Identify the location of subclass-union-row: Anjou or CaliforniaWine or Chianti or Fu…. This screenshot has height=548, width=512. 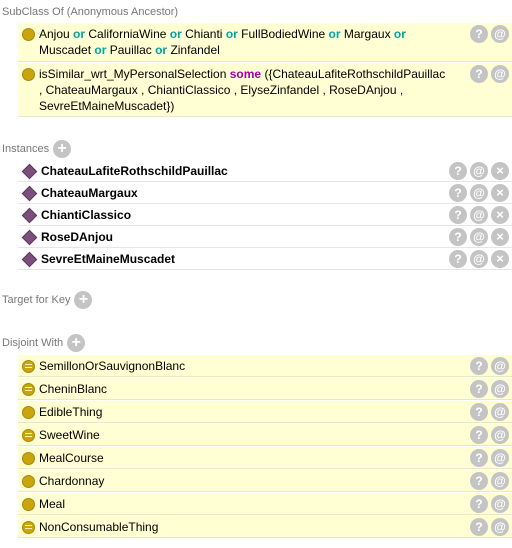
(265, 42).